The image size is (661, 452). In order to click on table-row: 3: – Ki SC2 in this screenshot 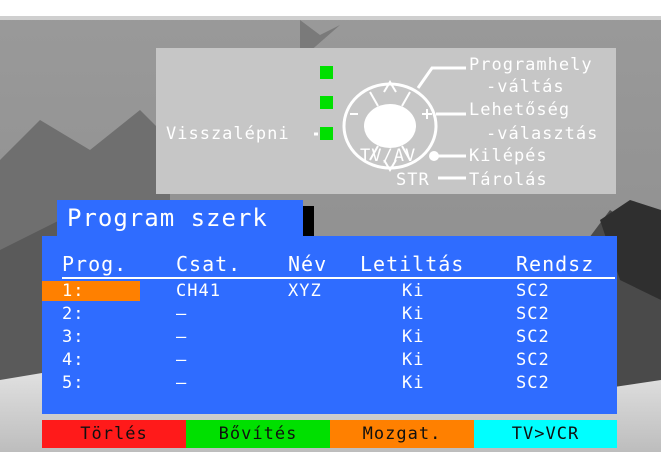, I will do `click(329, 338)`.